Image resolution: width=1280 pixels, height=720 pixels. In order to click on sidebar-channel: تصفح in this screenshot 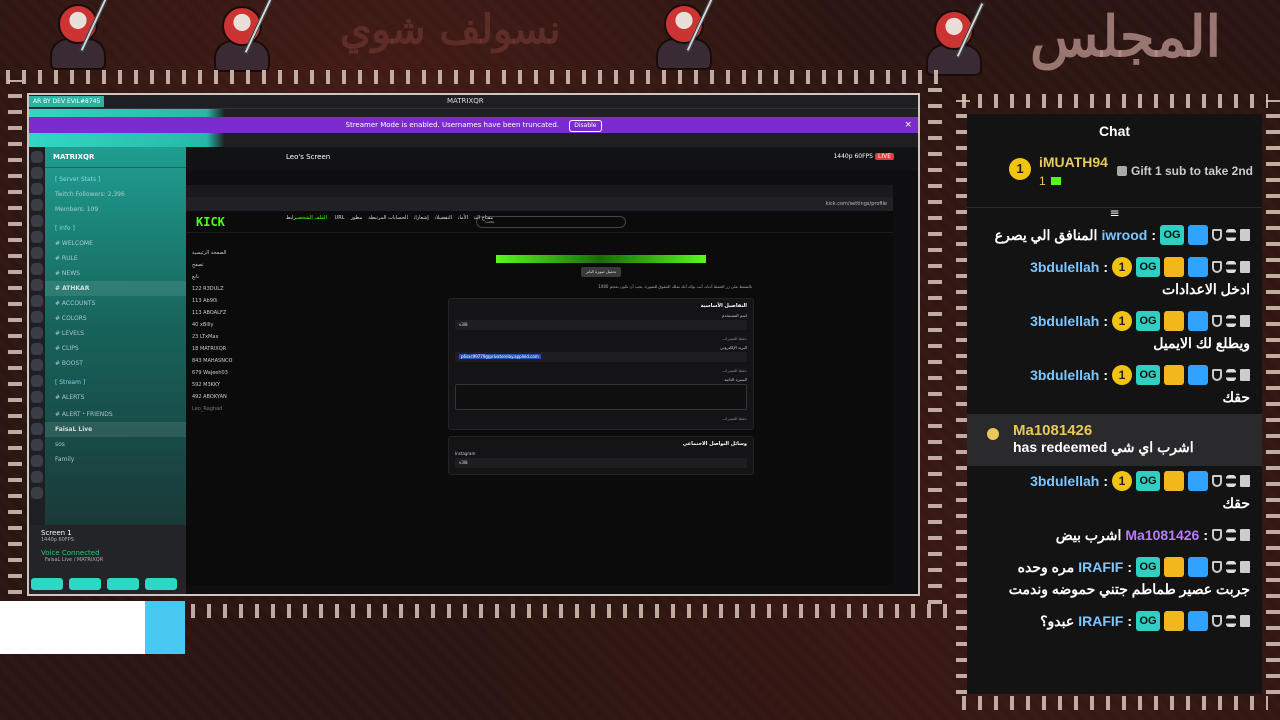, I will do `click(232, 265)`.